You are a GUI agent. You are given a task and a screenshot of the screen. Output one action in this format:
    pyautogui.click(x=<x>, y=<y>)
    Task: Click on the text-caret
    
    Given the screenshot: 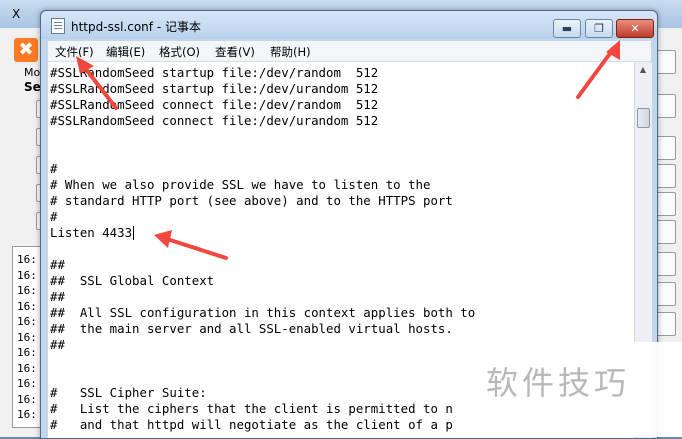 What is the action you would take?
    pyautogui.click(x=133, y=233)
    